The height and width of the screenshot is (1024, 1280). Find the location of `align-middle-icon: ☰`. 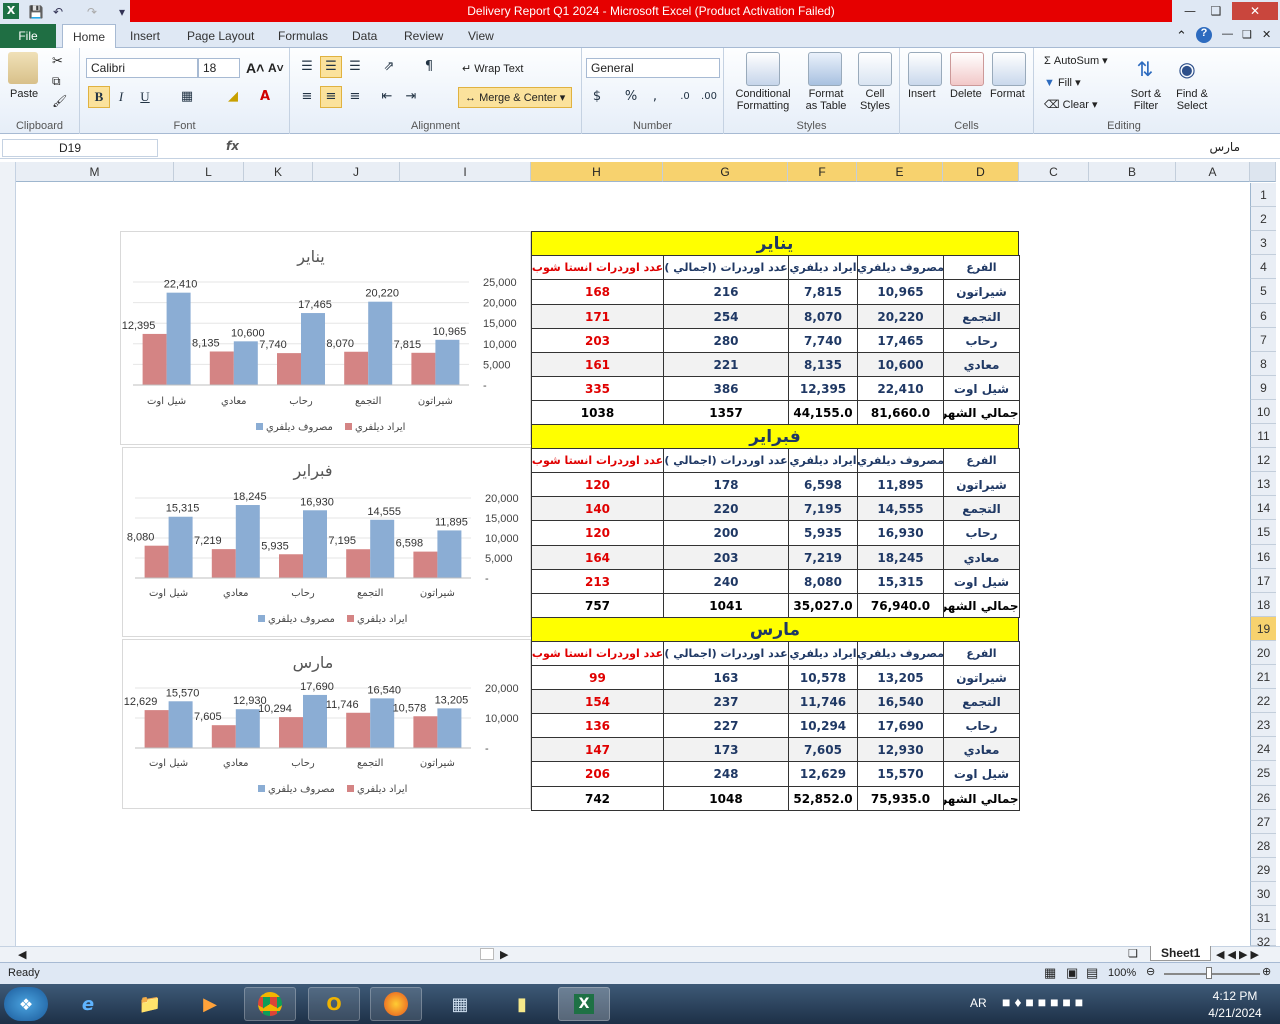

align-middle-icon: ☰ is located at coordinates (331, 67).